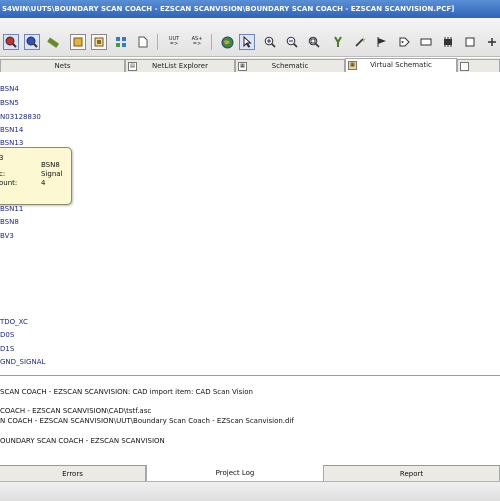  What do you see at coordinates (352, 65) in the screenshot?
I see `virtual-schematic-tab-icon: ▦` at bounding box center [352, 65].